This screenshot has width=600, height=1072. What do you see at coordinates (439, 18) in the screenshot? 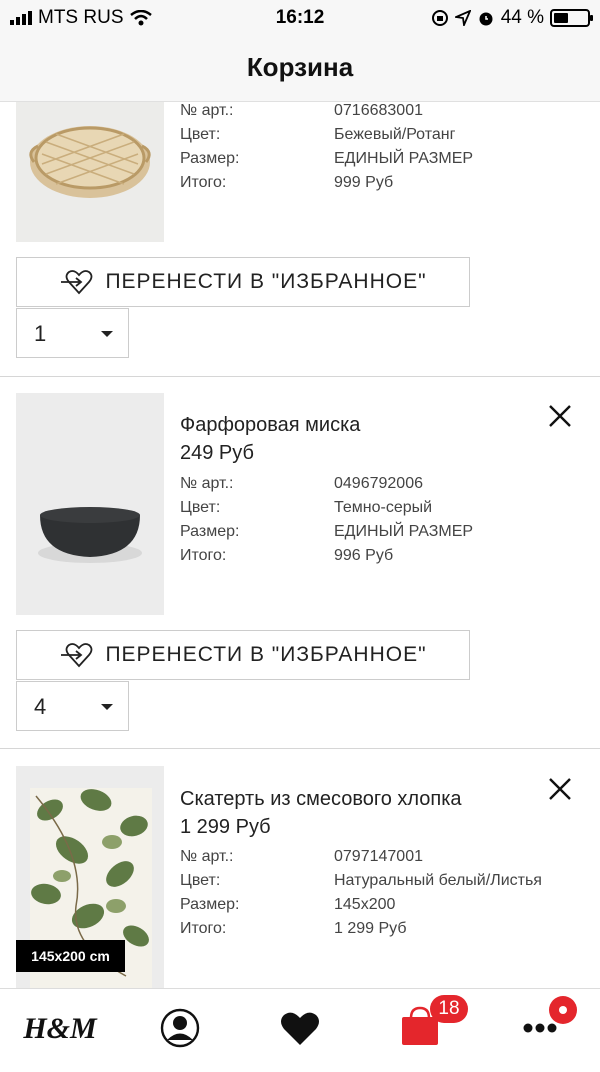
I see `orientation-lock-icon` at bounding box center [439, 18].